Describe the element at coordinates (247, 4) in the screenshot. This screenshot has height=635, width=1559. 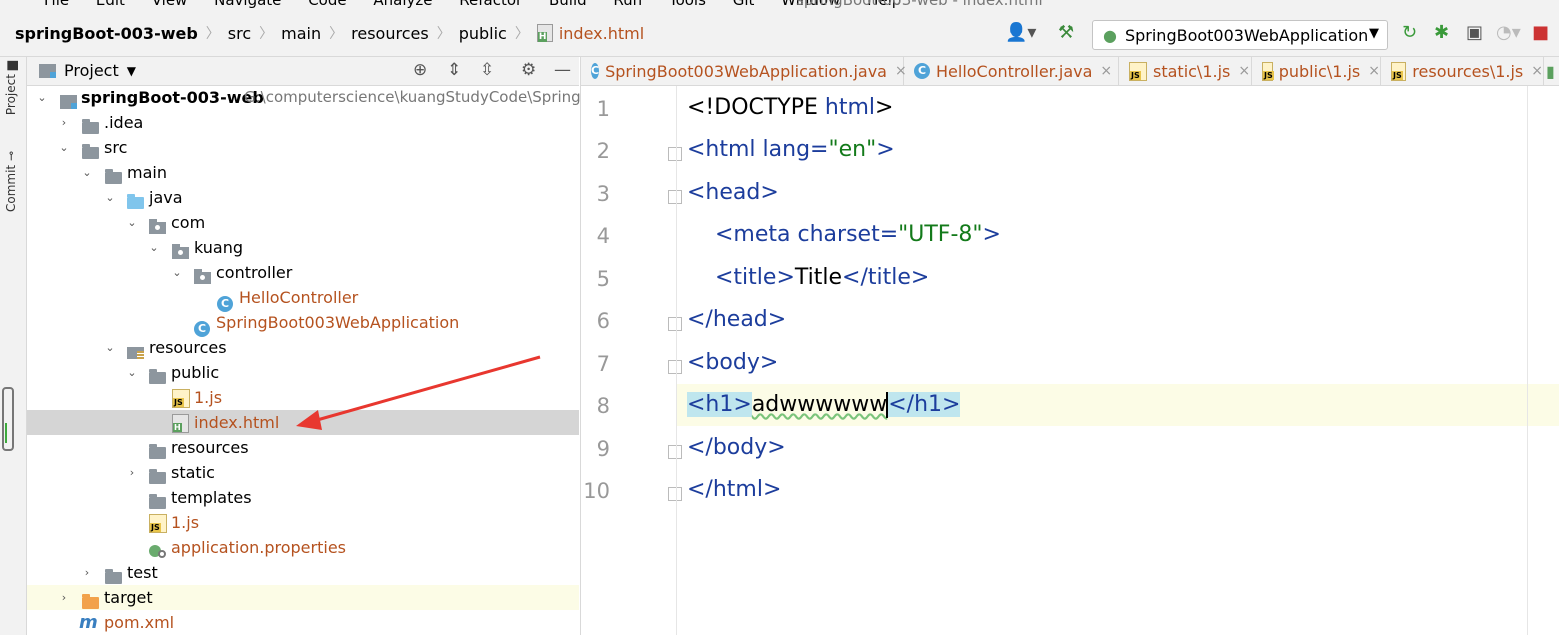
I see `menu-navigate: Navigate` at that location.